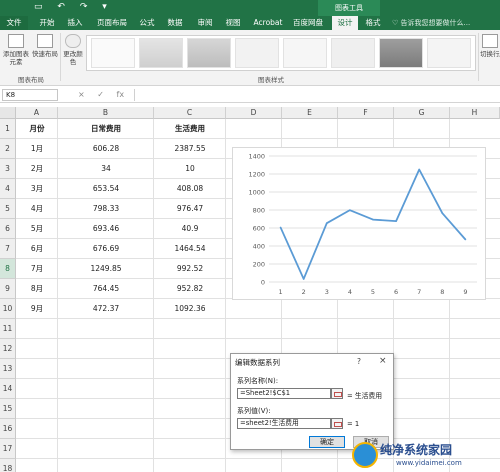 Image resolution: width=500 pixels, height=472 pixels. Describe the element at coordinates (345, 23) in the screenshot. I see `tab-design: 设计` at that location.